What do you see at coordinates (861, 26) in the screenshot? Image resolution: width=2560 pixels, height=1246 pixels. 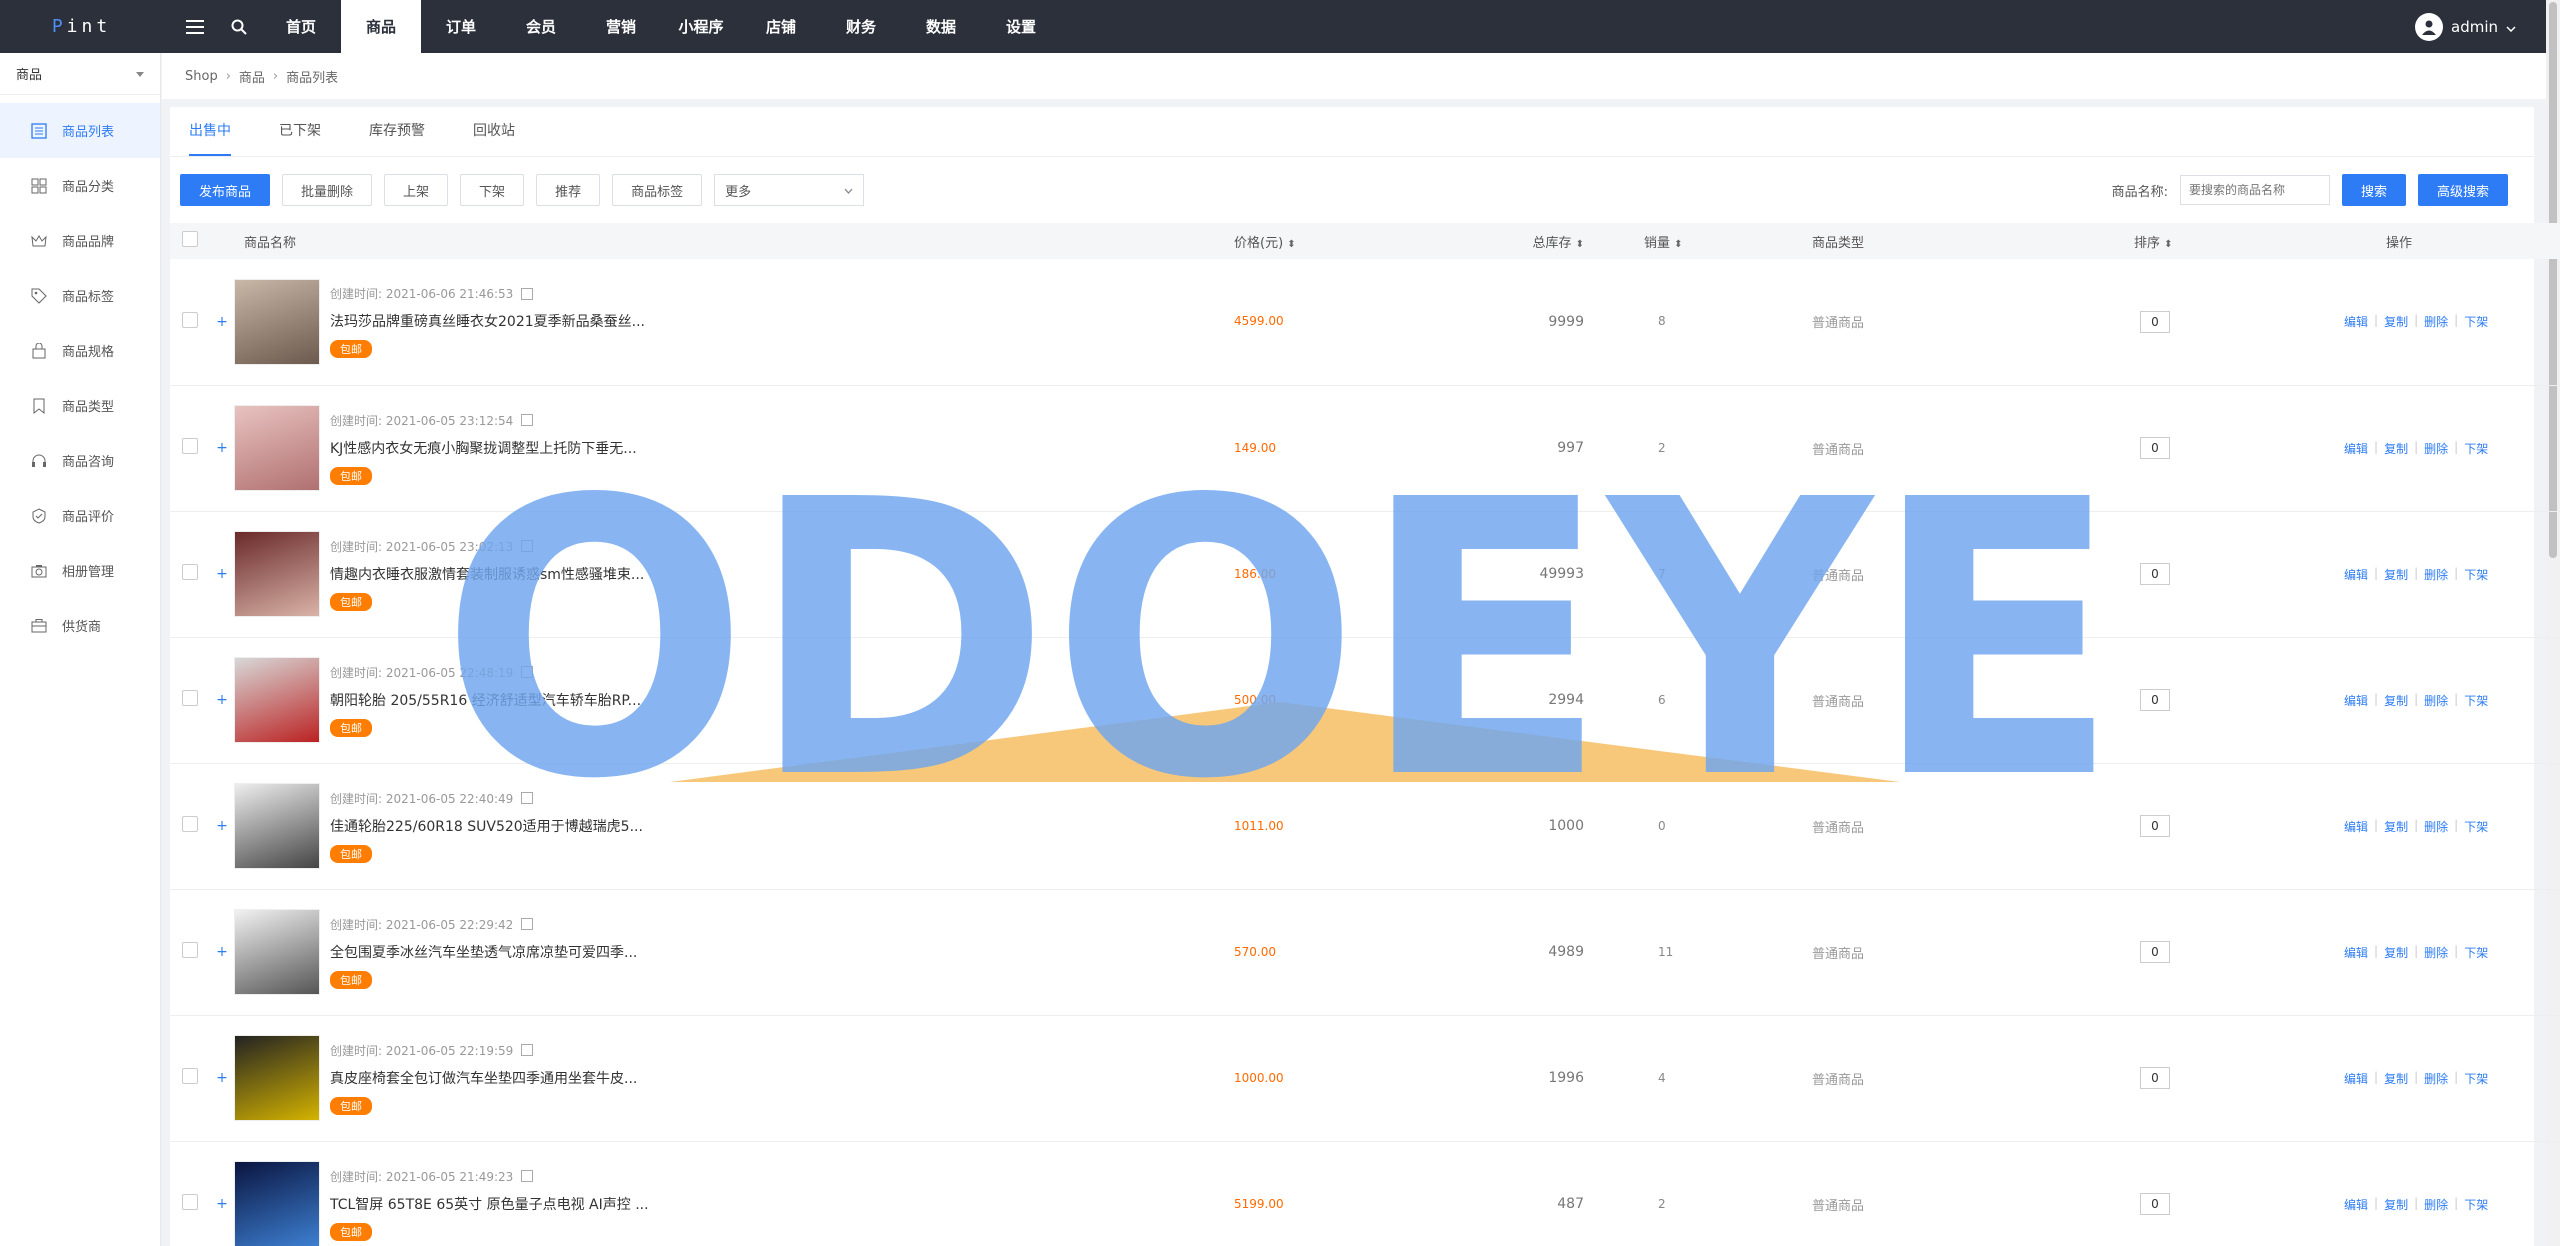 I see `nav-finance: 财务` at bounding box center [861, 26].